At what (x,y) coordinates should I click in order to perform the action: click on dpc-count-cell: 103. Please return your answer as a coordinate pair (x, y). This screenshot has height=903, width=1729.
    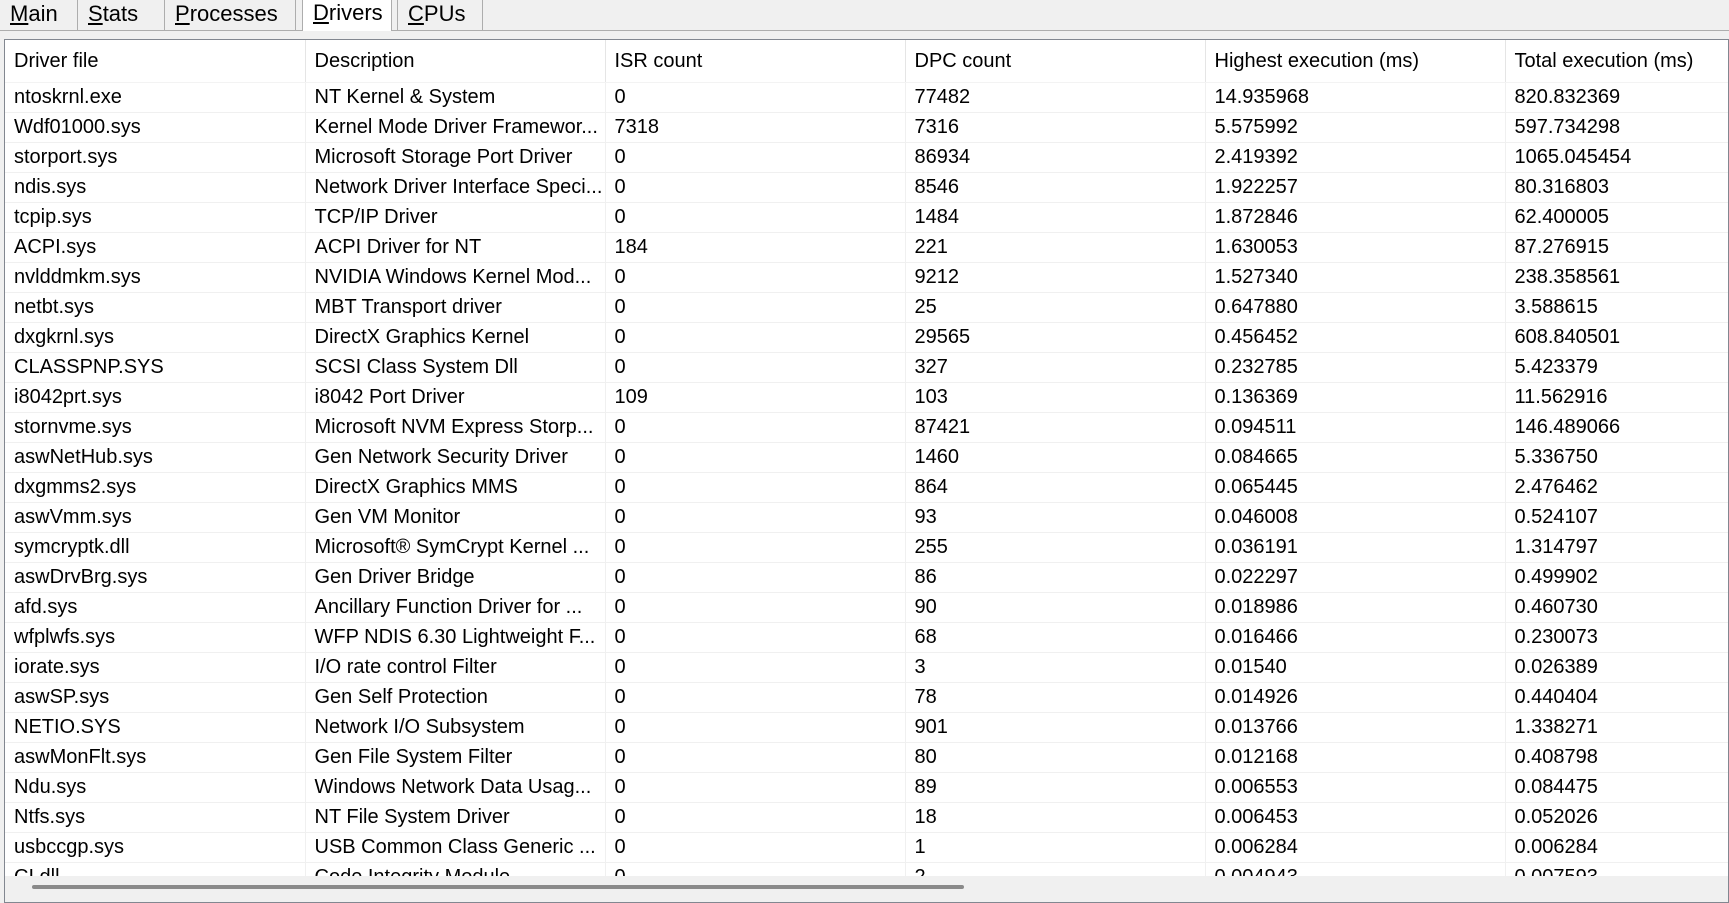
    Looking at the image, I should click on (1055, 397).